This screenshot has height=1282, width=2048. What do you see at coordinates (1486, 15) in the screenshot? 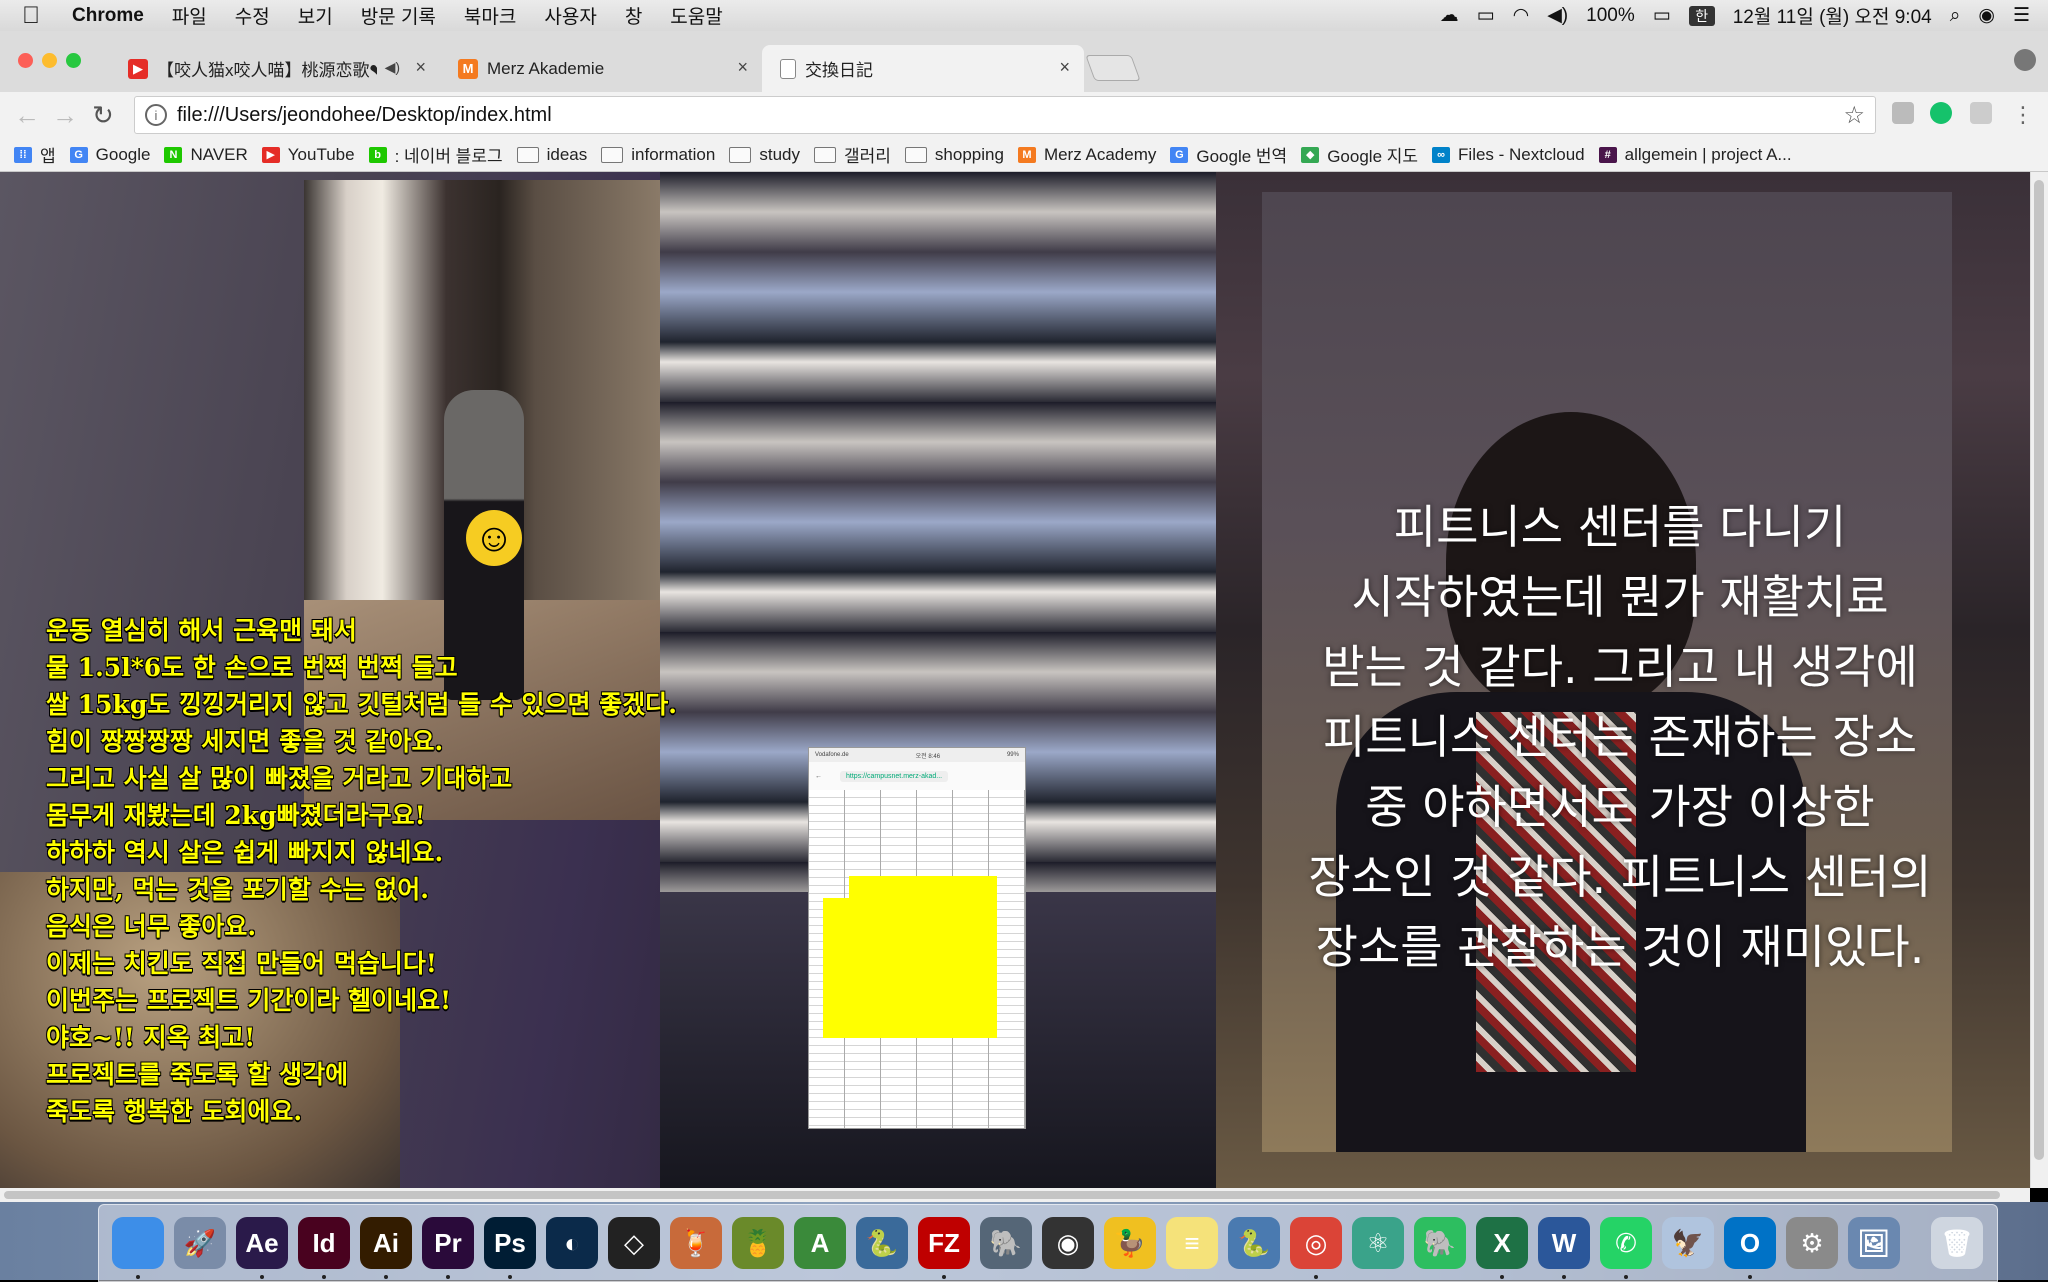
I see `airplay-icon: ▭` at bounding box center [1486, 15].